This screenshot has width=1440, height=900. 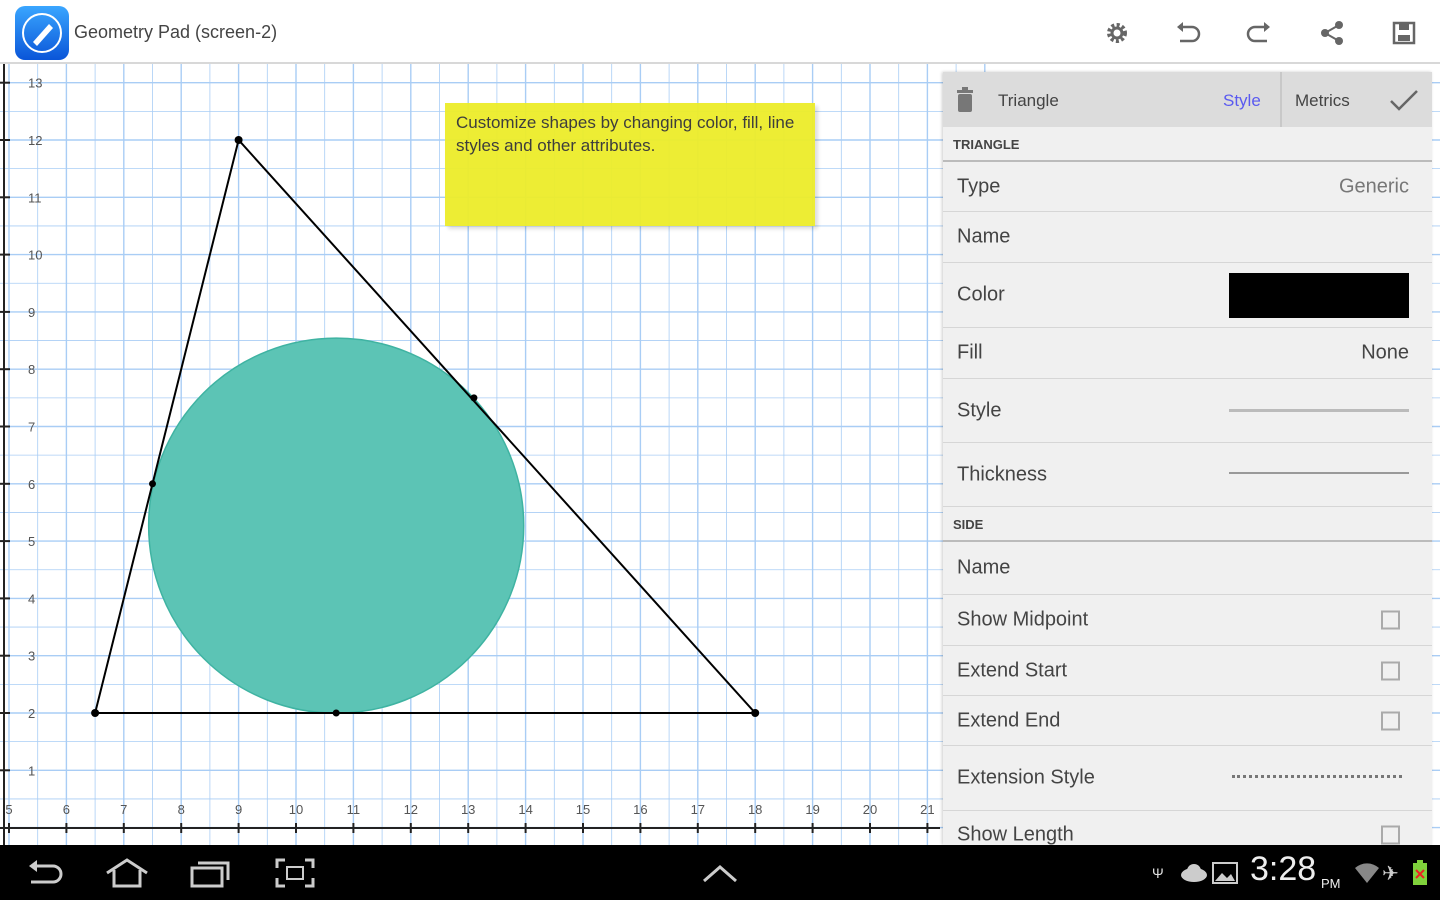 I want to click on chevron-up-icon, so click(x=720, y=873).